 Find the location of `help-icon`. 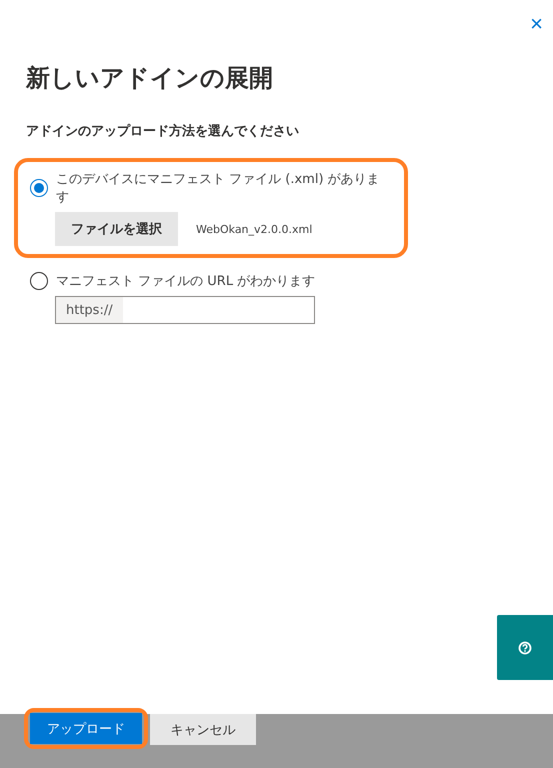

help-icon is located at coordinates (525, 647).